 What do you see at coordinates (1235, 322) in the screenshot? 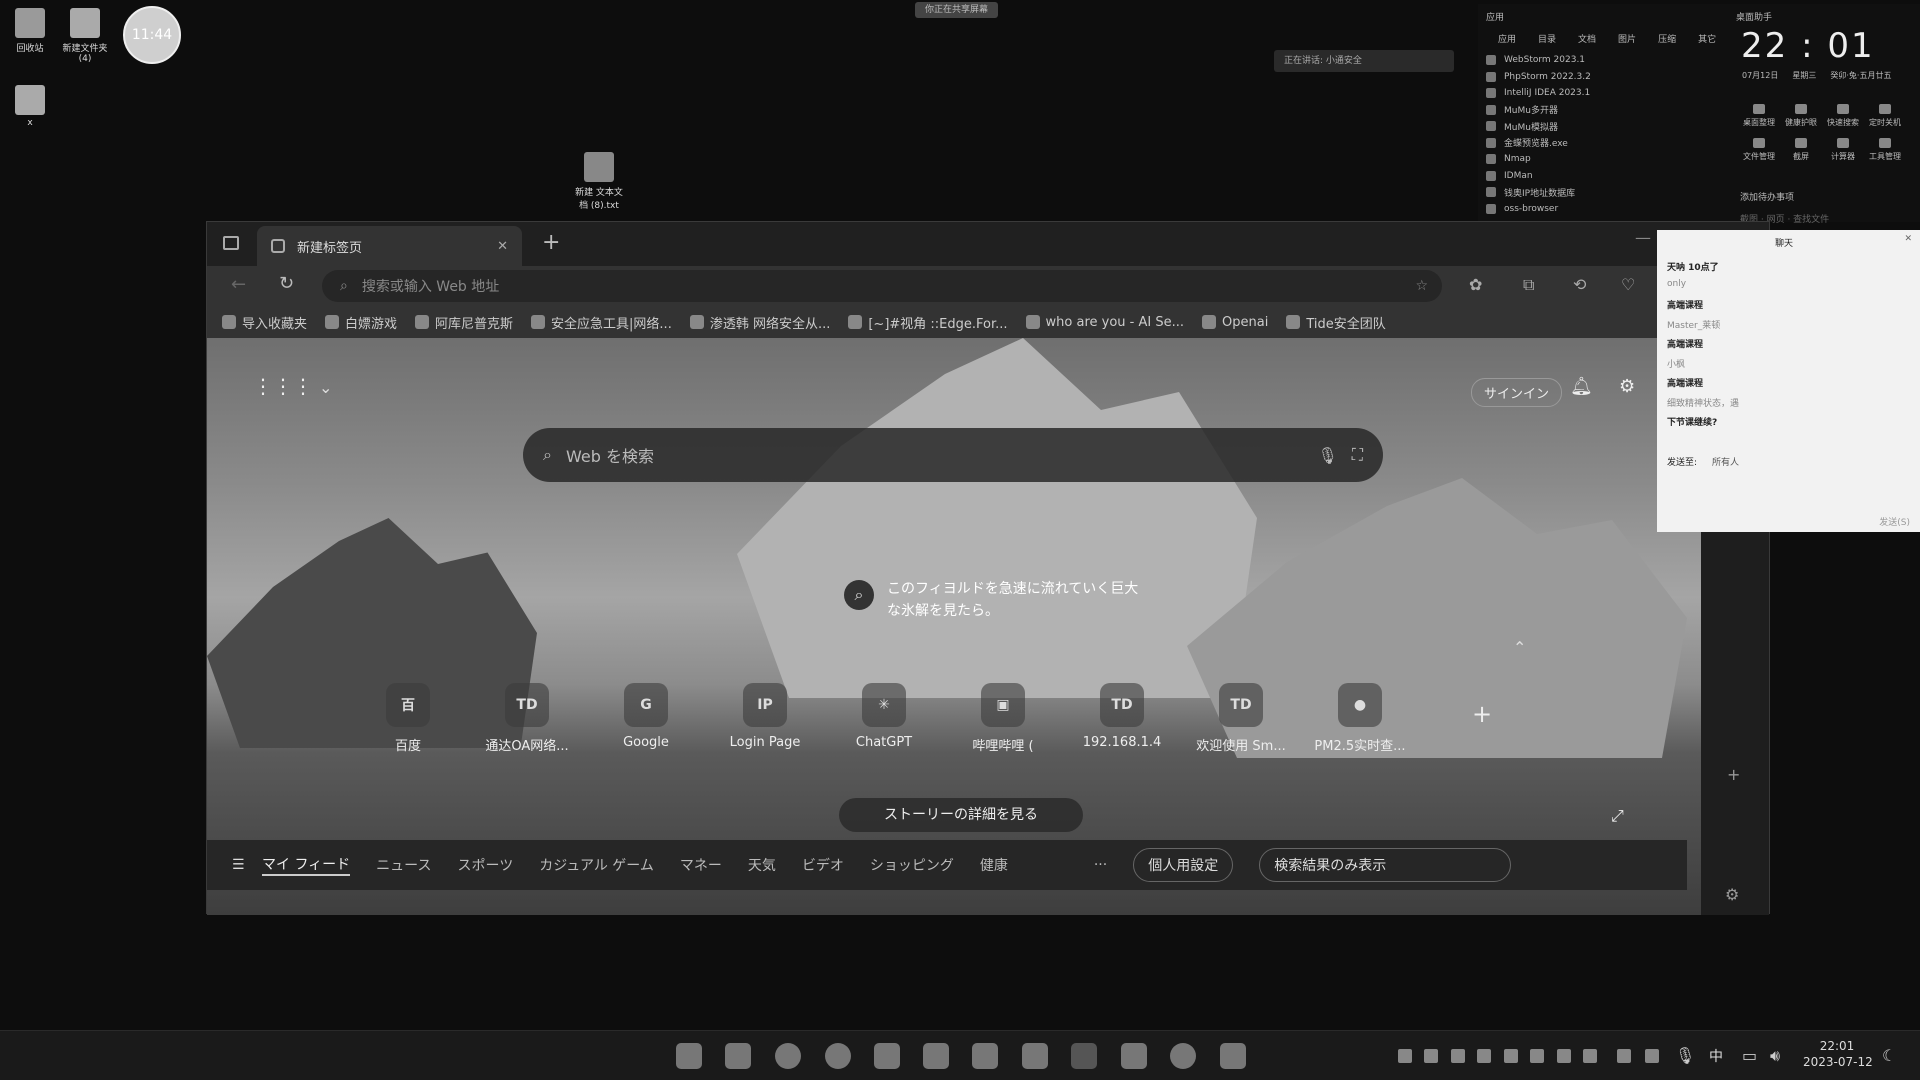
I see `favorite-item: Openai` at bounding box center [1235, 322].